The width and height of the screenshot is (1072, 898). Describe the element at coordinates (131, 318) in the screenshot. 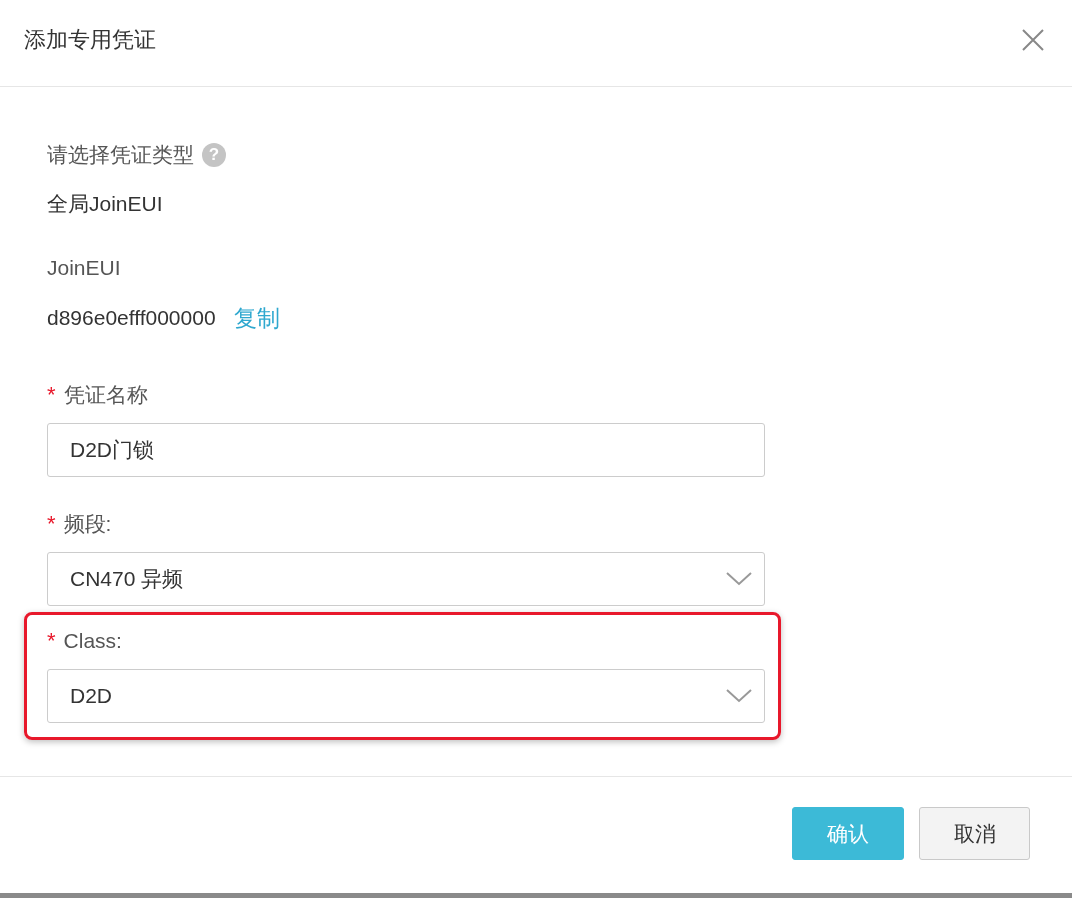

I see `field-value: d896e0efff000000` at that location.